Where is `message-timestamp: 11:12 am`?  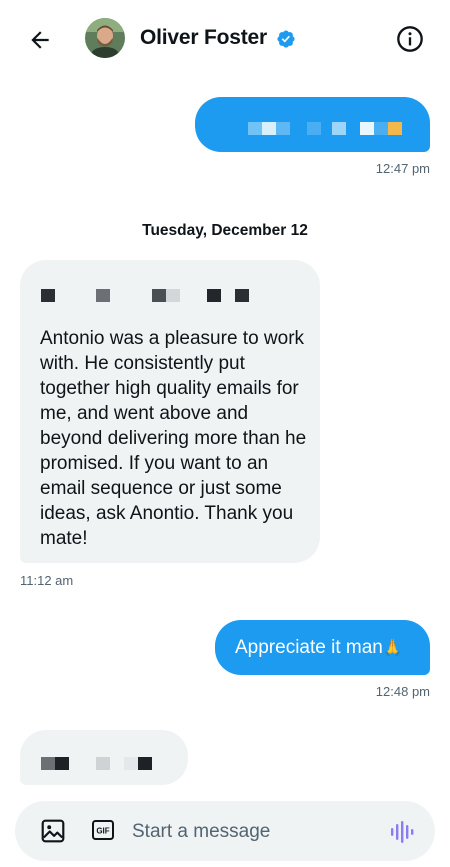
message-timestamp: 11:12 am is located at coordinates (47, 580).